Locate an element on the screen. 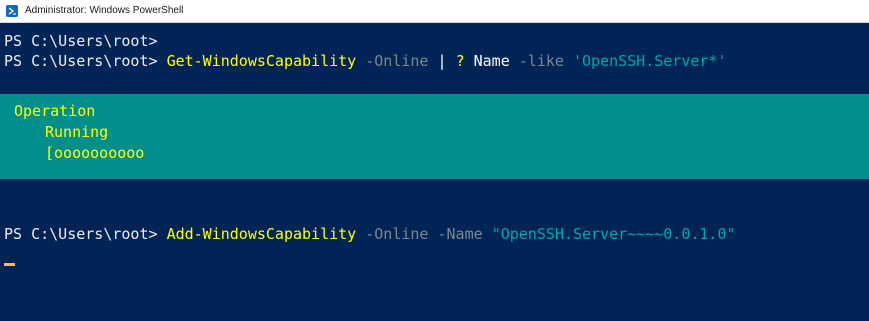 The height and width of the screenshot is (321, 869). progress-activity: Operation is located at coordinates (55, 111).